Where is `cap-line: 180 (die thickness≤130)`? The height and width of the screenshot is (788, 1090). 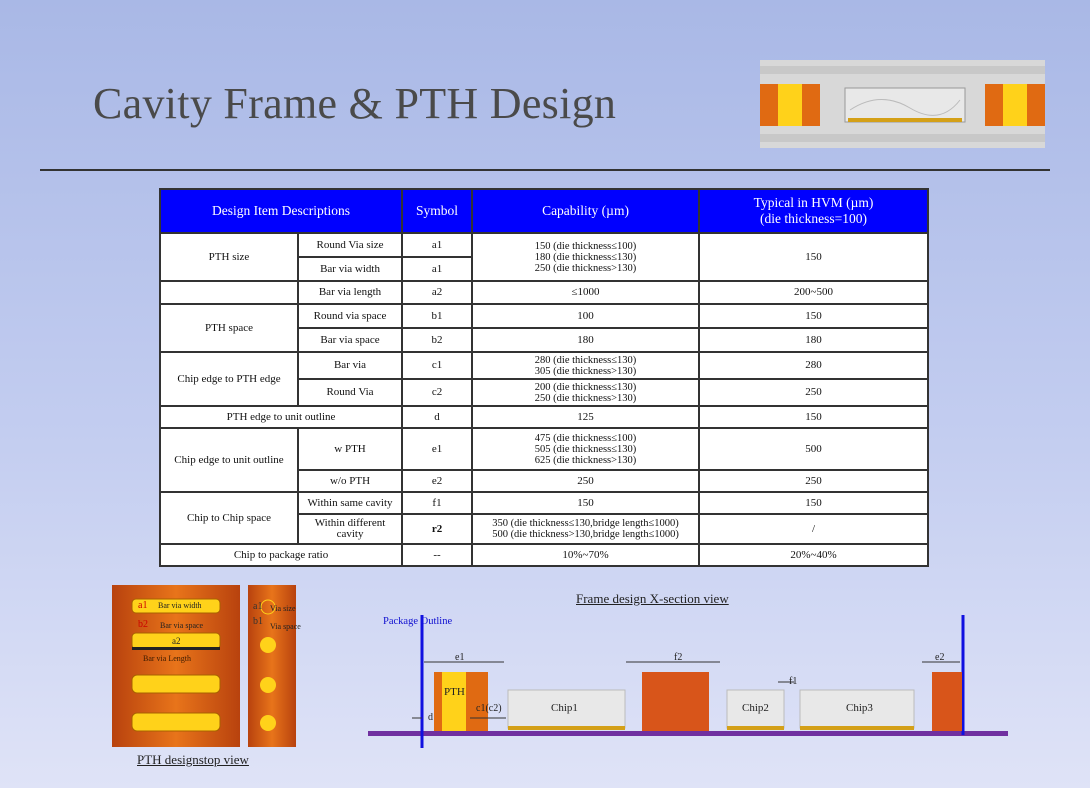 cap-line: 180 (die thickness≤130) is located at coordinates (585, 257).